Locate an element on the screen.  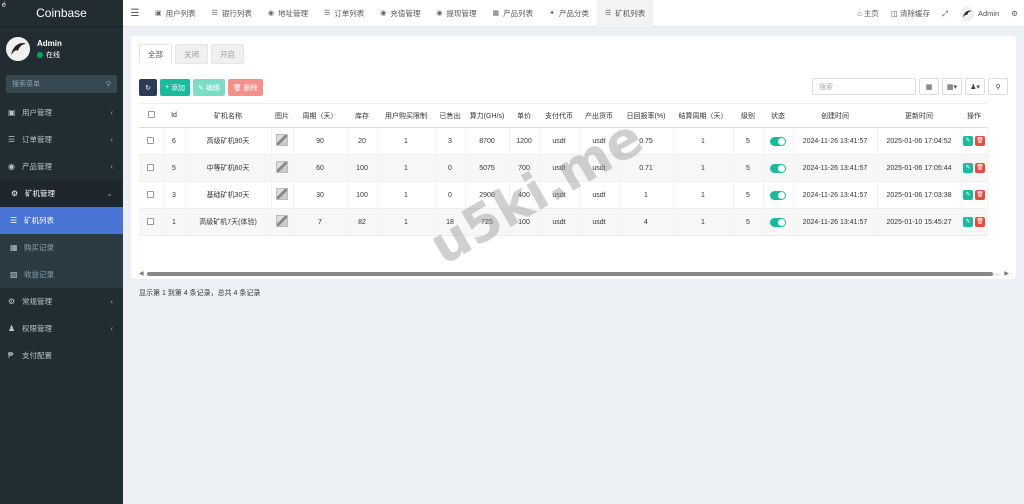
col-name: 矿机名称 is located at coordinates (228, 115).